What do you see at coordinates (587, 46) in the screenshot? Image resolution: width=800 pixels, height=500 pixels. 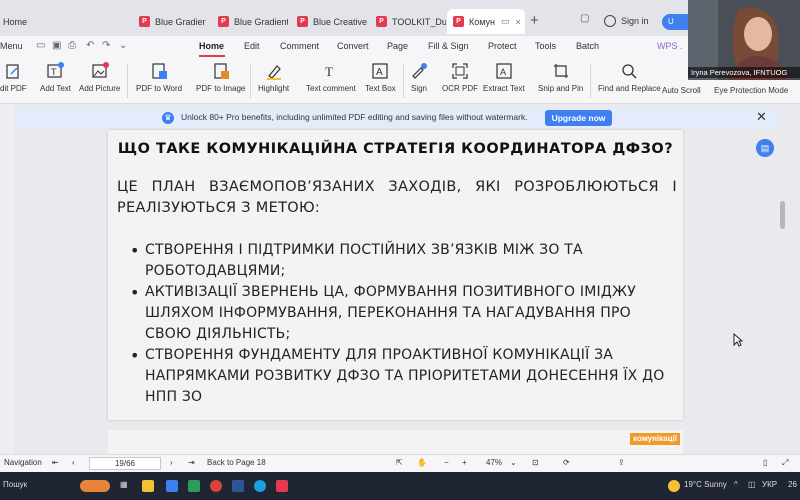 I see `menu-batch: Batch` at bounding box center [587, 46].